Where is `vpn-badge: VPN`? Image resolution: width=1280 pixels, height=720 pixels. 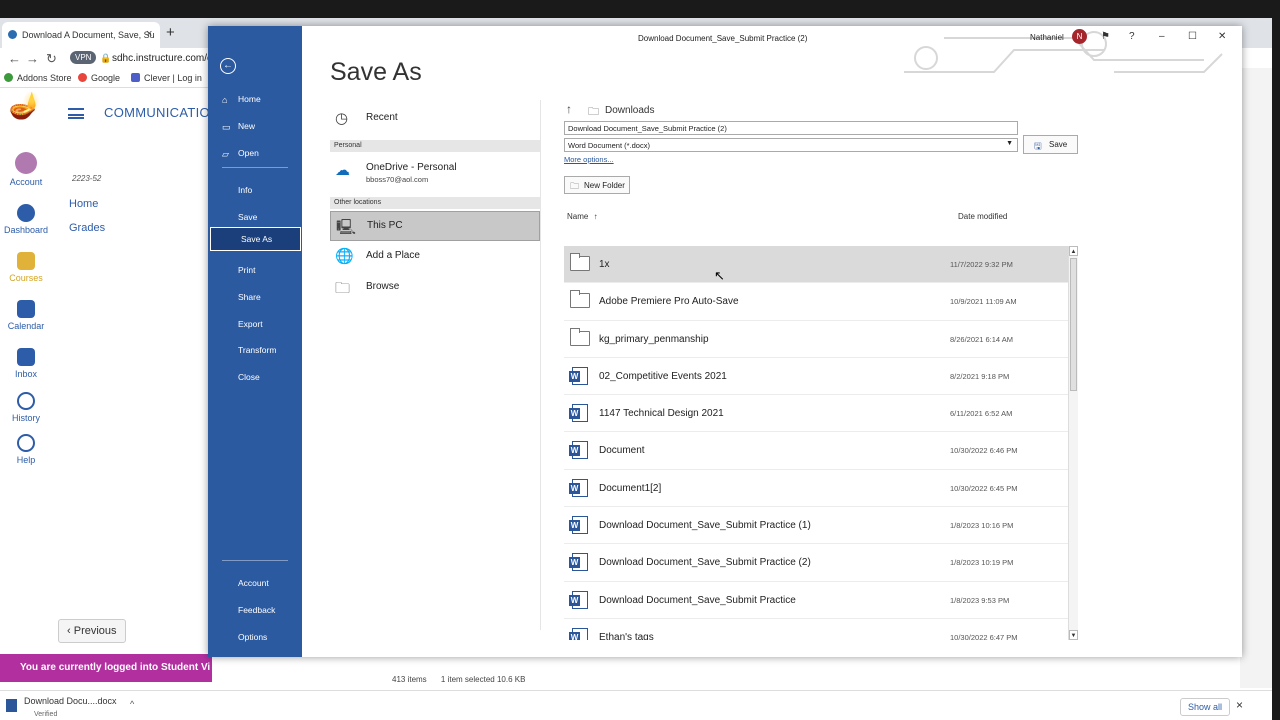
vpn-badge: VPN is located at coordinates (83, 57).